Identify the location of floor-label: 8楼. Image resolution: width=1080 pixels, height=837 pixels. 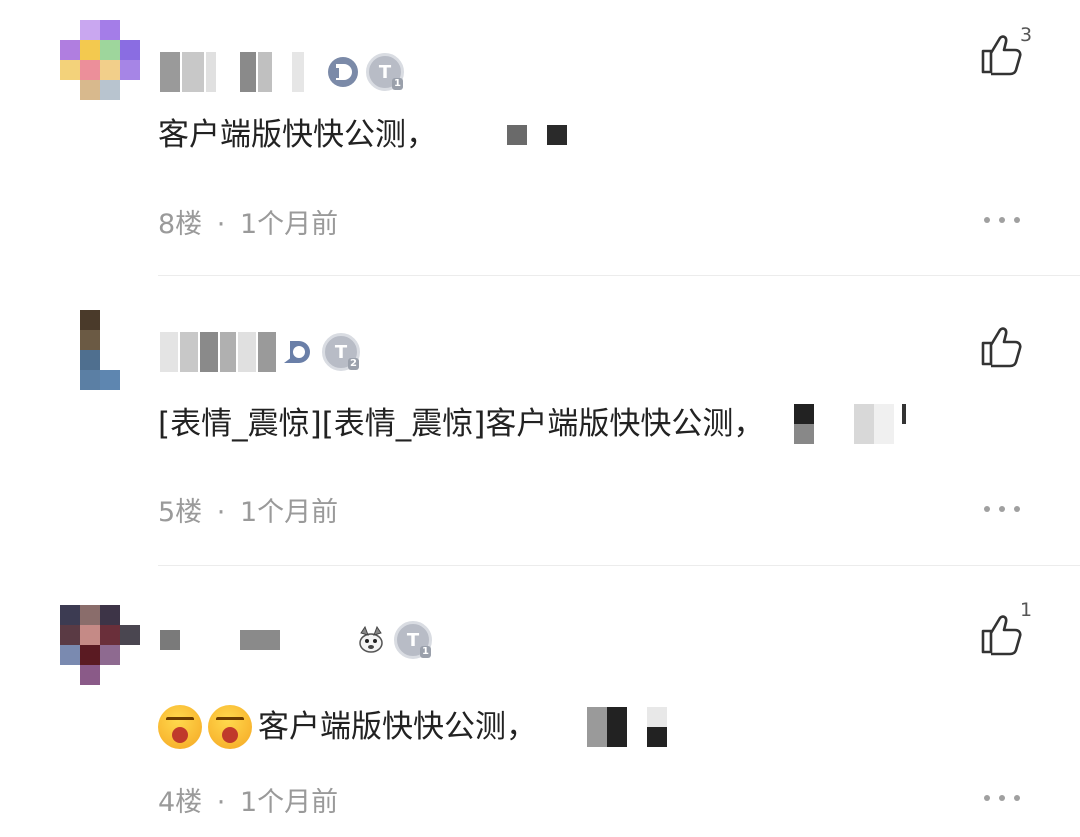
(180, 224).